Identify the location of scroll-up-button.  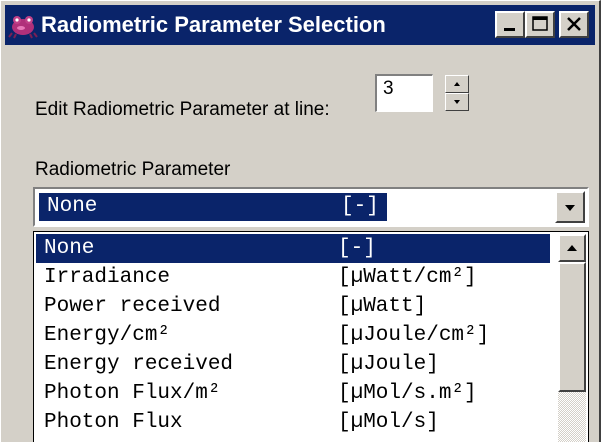
(572, 248).